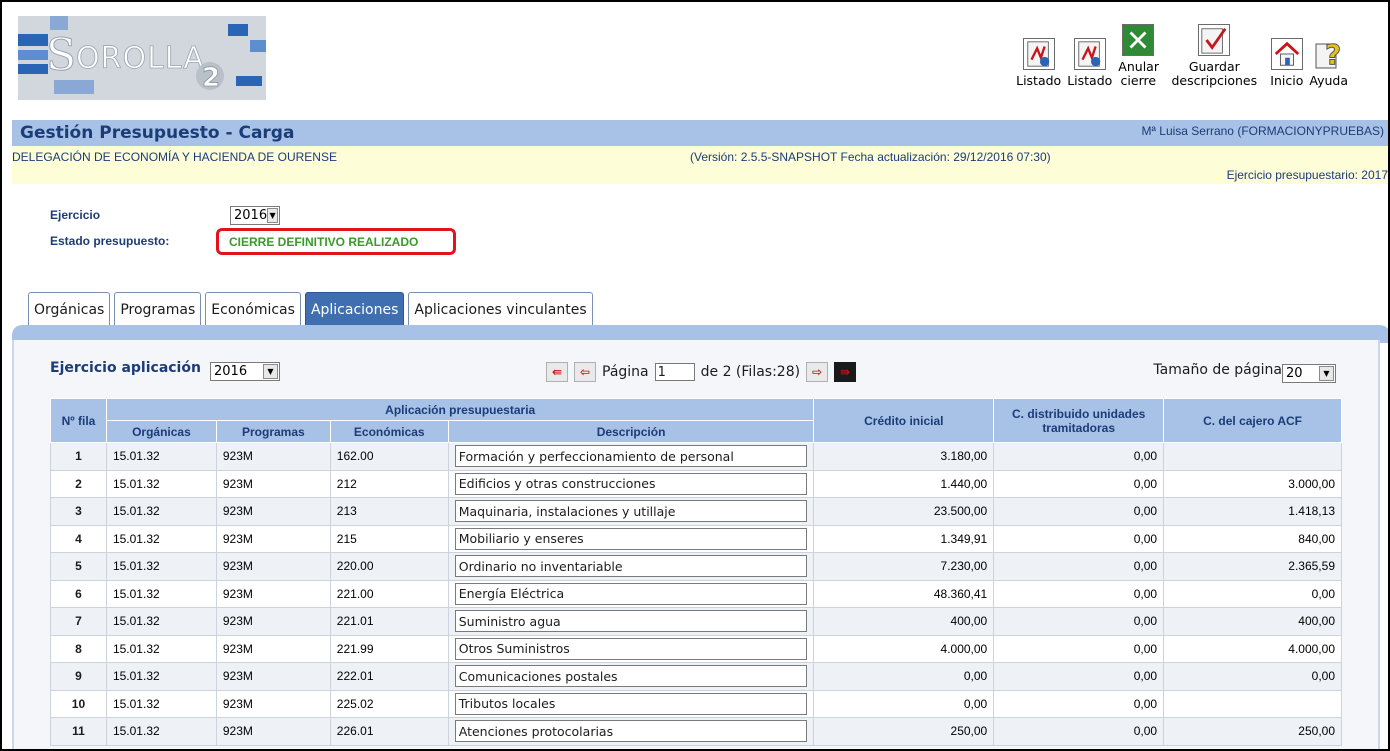 The image size is (1390, 751). Describe the element at coordinates (125, 368) in the screenshot. I see `ejercicio-aplicacion-label: Ejercicio aplicación` at that location.